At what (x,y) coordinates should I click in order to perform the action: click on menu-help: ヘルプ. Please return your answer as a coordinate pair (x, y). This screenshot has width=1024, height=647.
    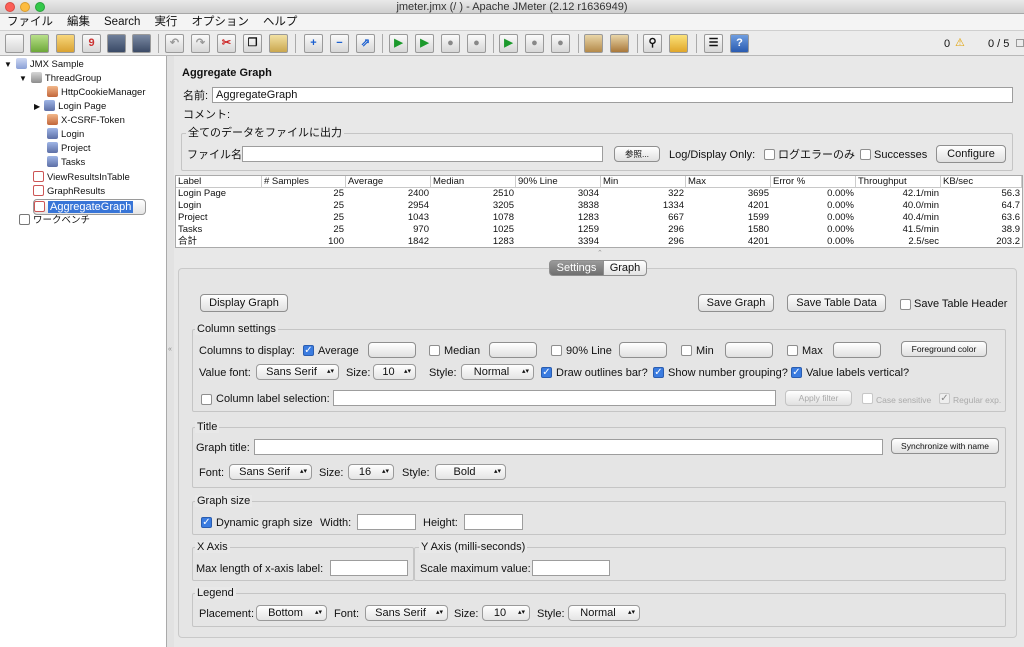
    Looking at the image, I should click on (280, 22).